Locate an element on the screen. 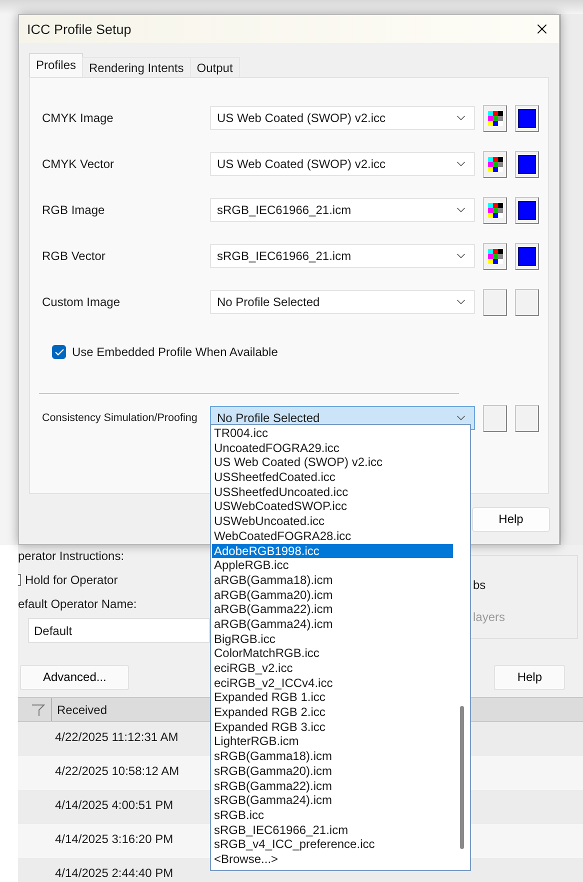  list-item: ColorMatchRGB.icc is located at coordinates (332, 653).